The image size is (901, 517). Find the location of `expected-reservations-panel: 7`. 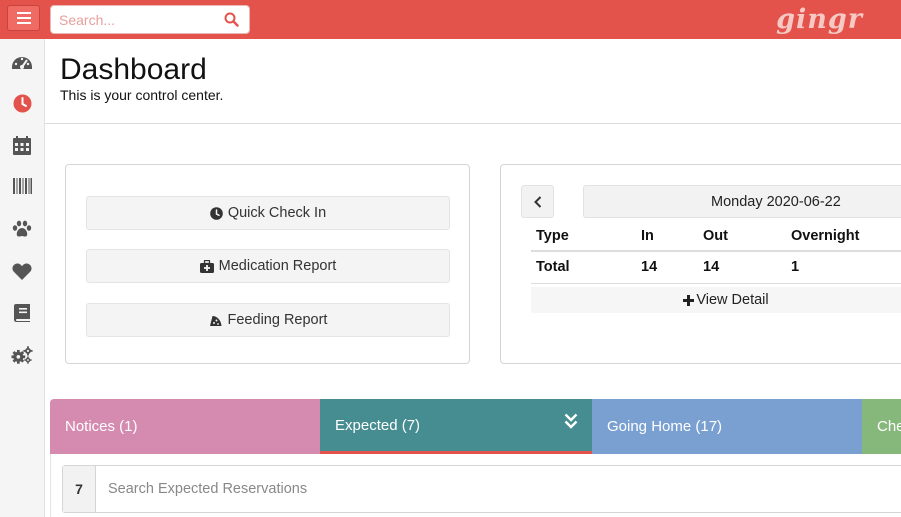

expected-reservations-panel: 7 is located at coordinates (475, 485).